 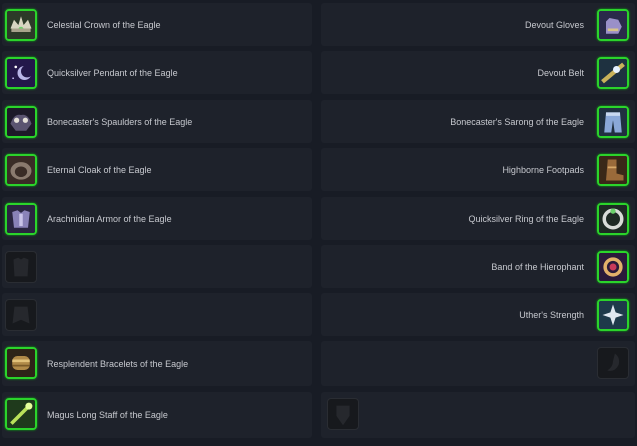 What do you see at coordinates (613, 25) in the screenshot?
I see `gloves-icon` at bounding box center [613, 25].